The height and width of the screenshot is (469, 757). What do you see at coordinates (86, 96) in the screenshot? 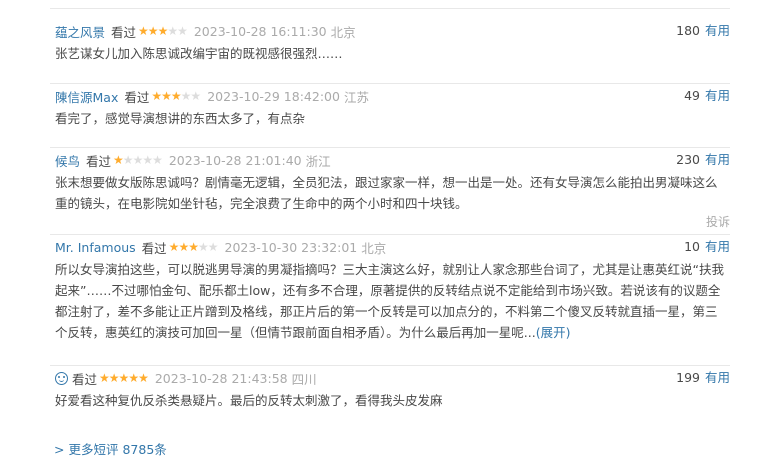
I see `comment-user-link: 陳信源Max` at bounding box center [86, 96].